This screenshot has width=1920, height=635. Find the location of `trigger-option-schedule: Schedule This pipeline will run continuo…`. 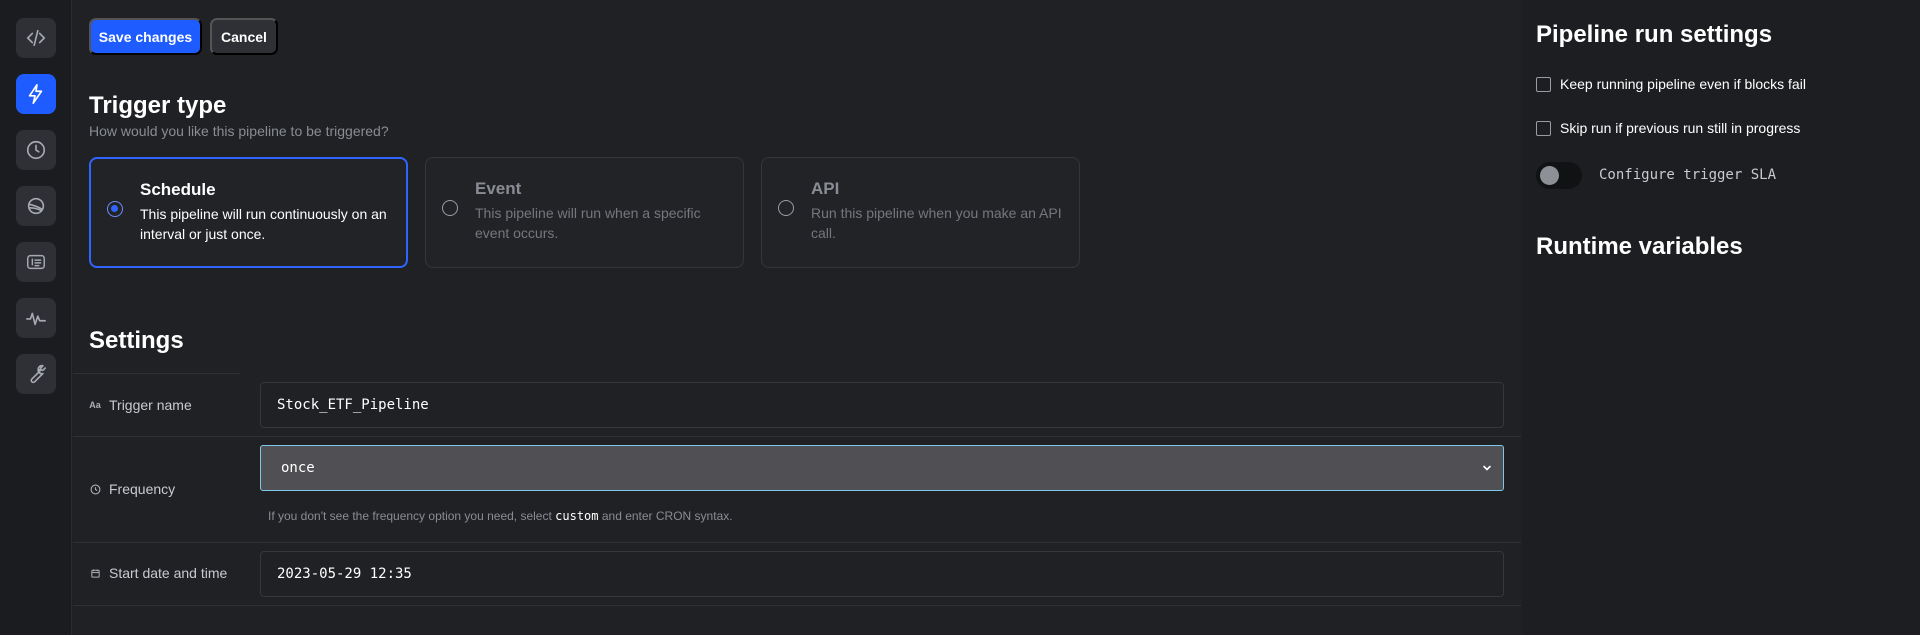

trigger-option-schedule: Schedule This pipeline will run continuo… is located at coordinates (248, 212).